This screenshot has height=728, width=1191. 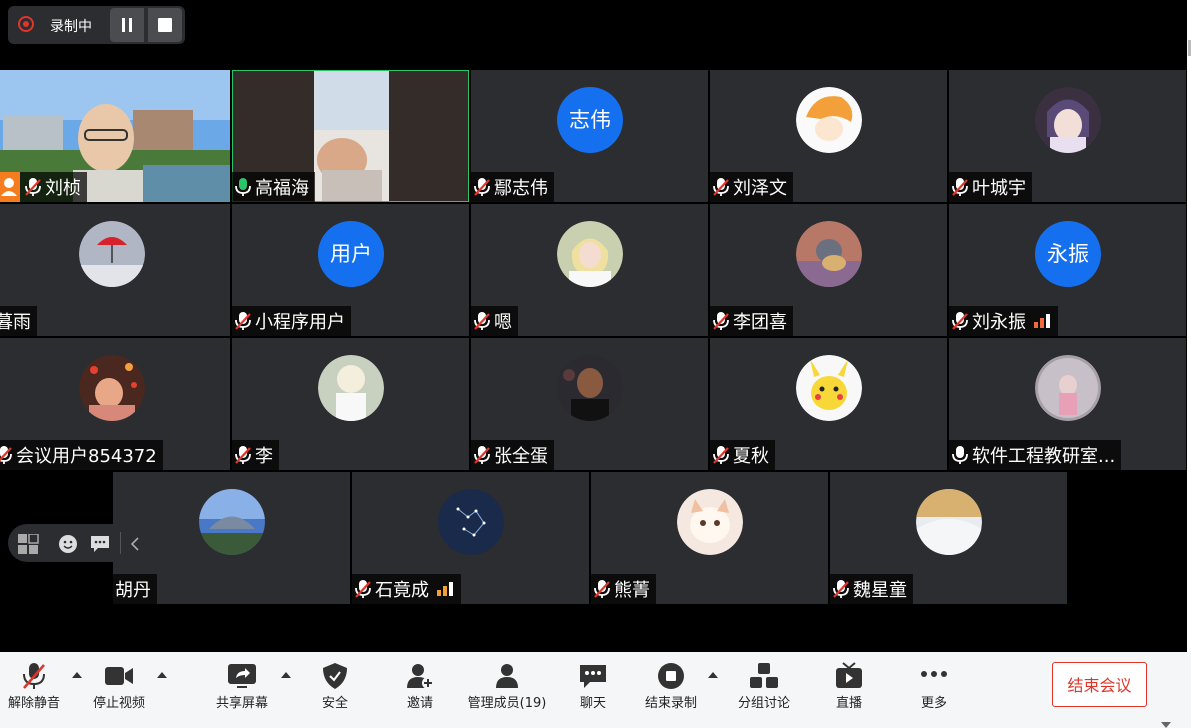 I want to click on participant-tile: 魏星童, so click(x=948, y=538).